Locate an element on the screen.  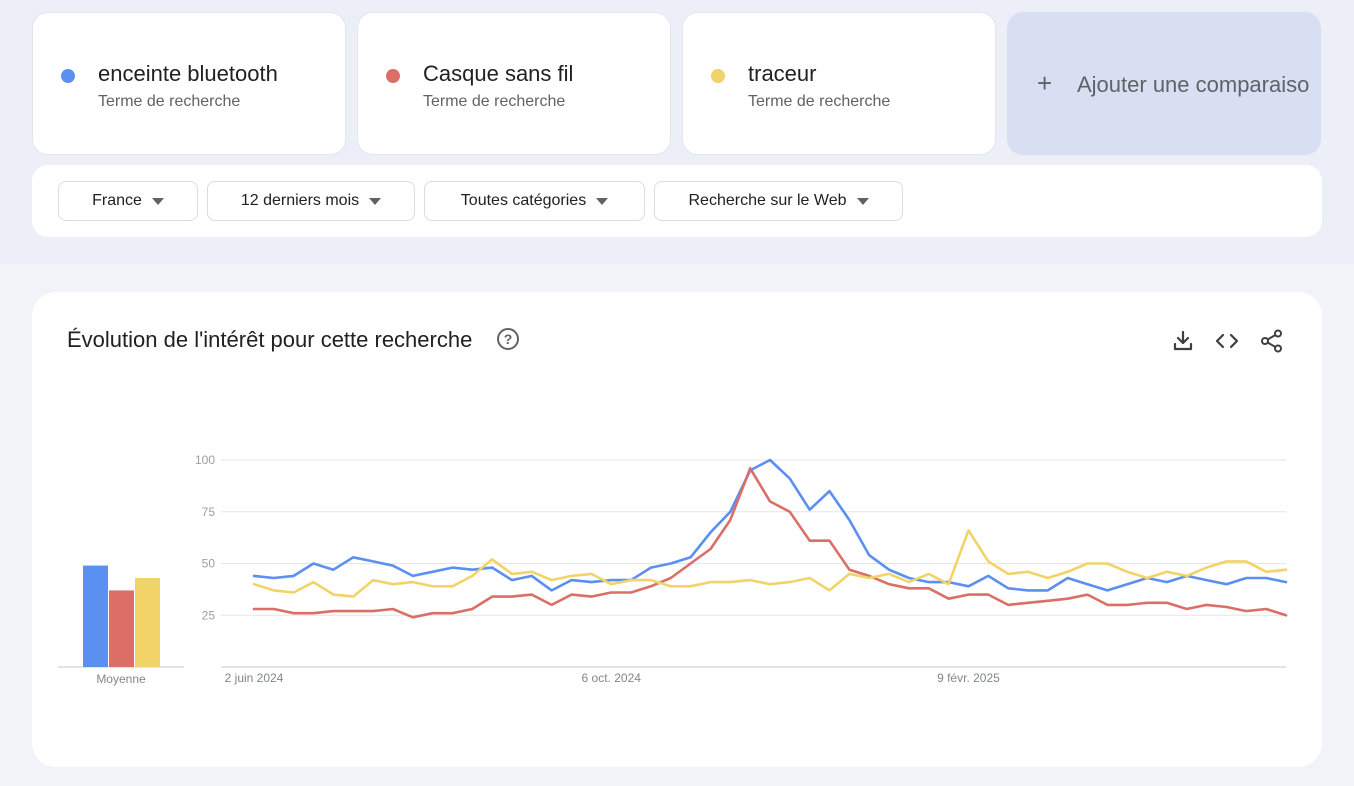
y-tick-label: 75 is located at coordinates (209, 512).